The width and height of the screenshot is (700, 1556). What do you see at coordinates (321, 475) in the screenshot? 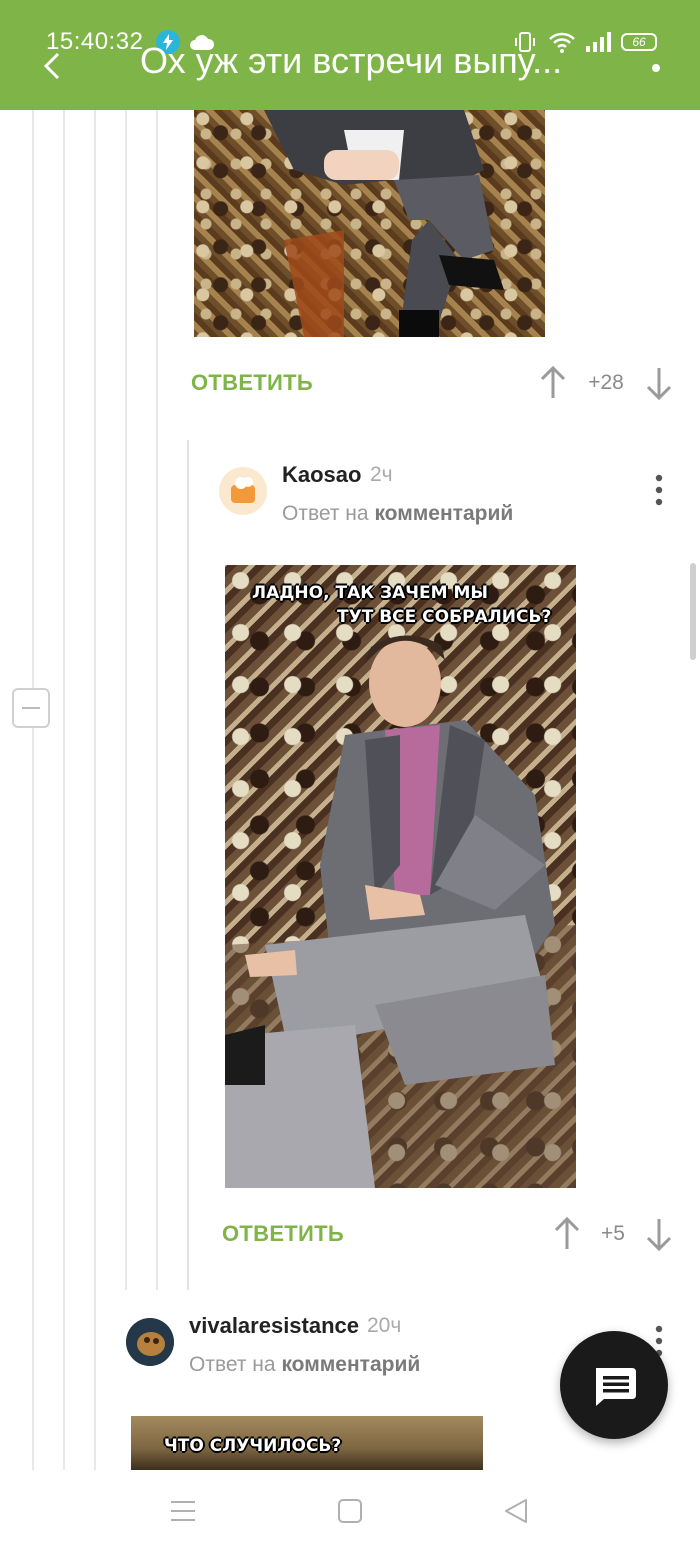
I see `comment-author: Kaosao` at bounding box center [321, 475].